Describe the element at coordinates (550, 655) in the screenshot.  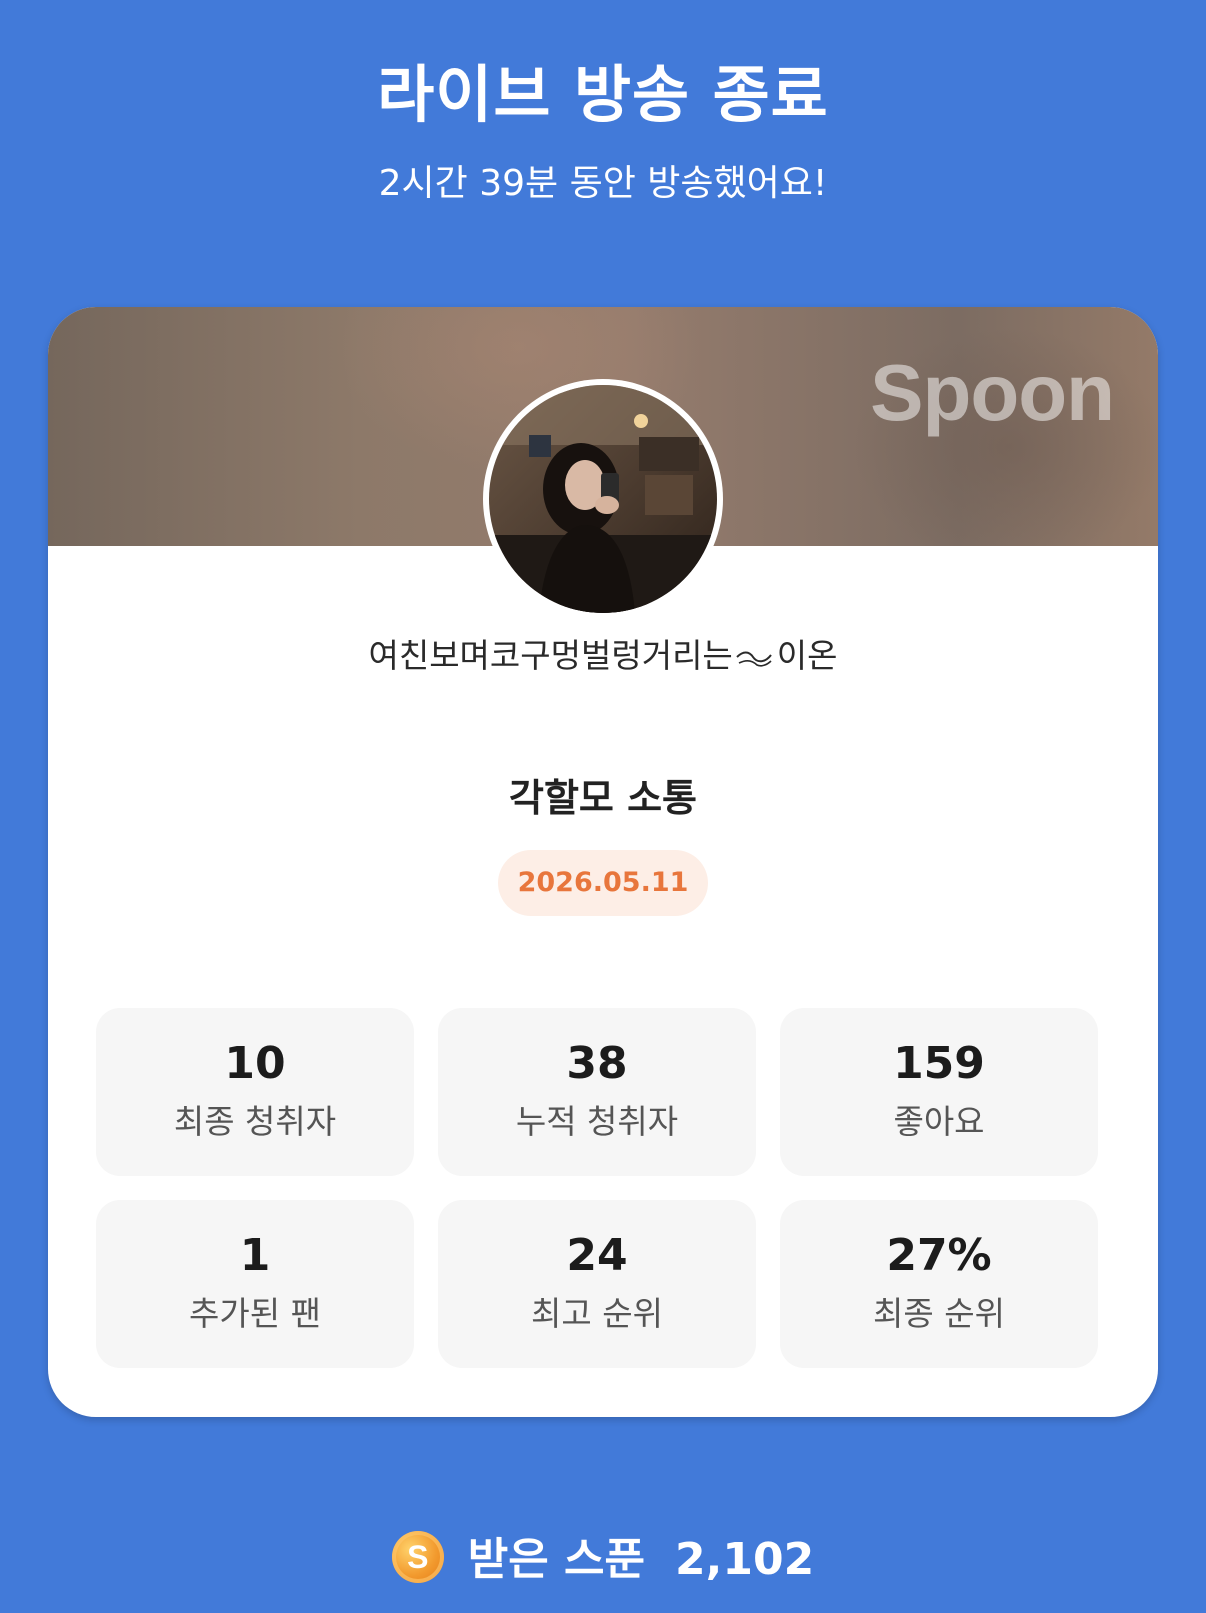
I see `nickname-text: 여친보며코구멍벌렁거리는` at that location.